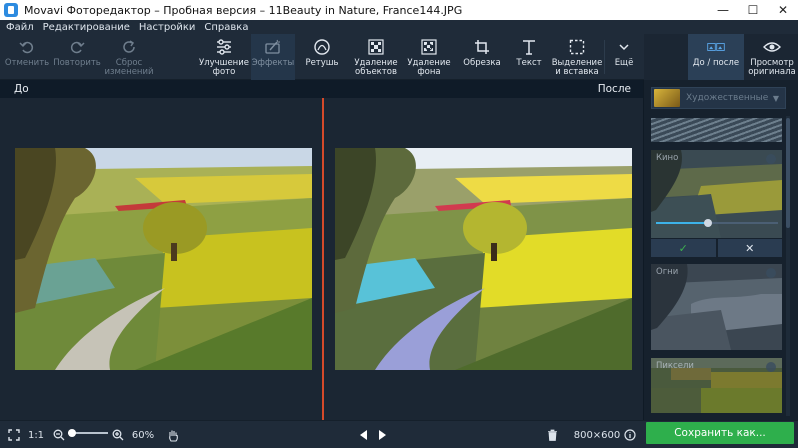 The image size is (798, 448). Describe the element at coordinates (772, 47) in the screenshot. I see `eye-icon` at that location.